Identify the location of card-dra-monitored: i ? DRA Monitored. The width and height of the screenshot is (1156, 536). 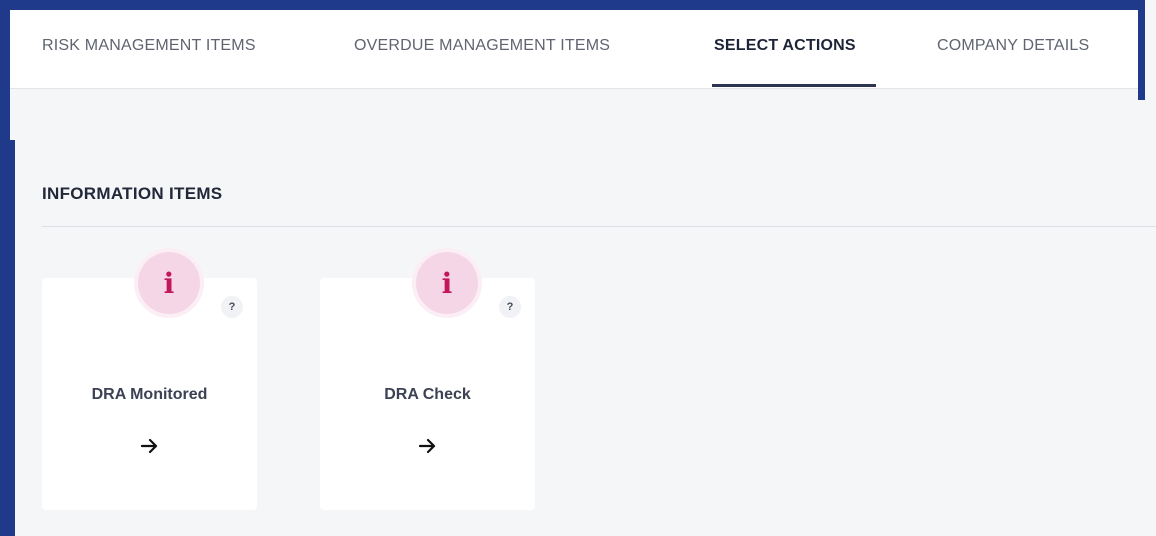
(149, 381).